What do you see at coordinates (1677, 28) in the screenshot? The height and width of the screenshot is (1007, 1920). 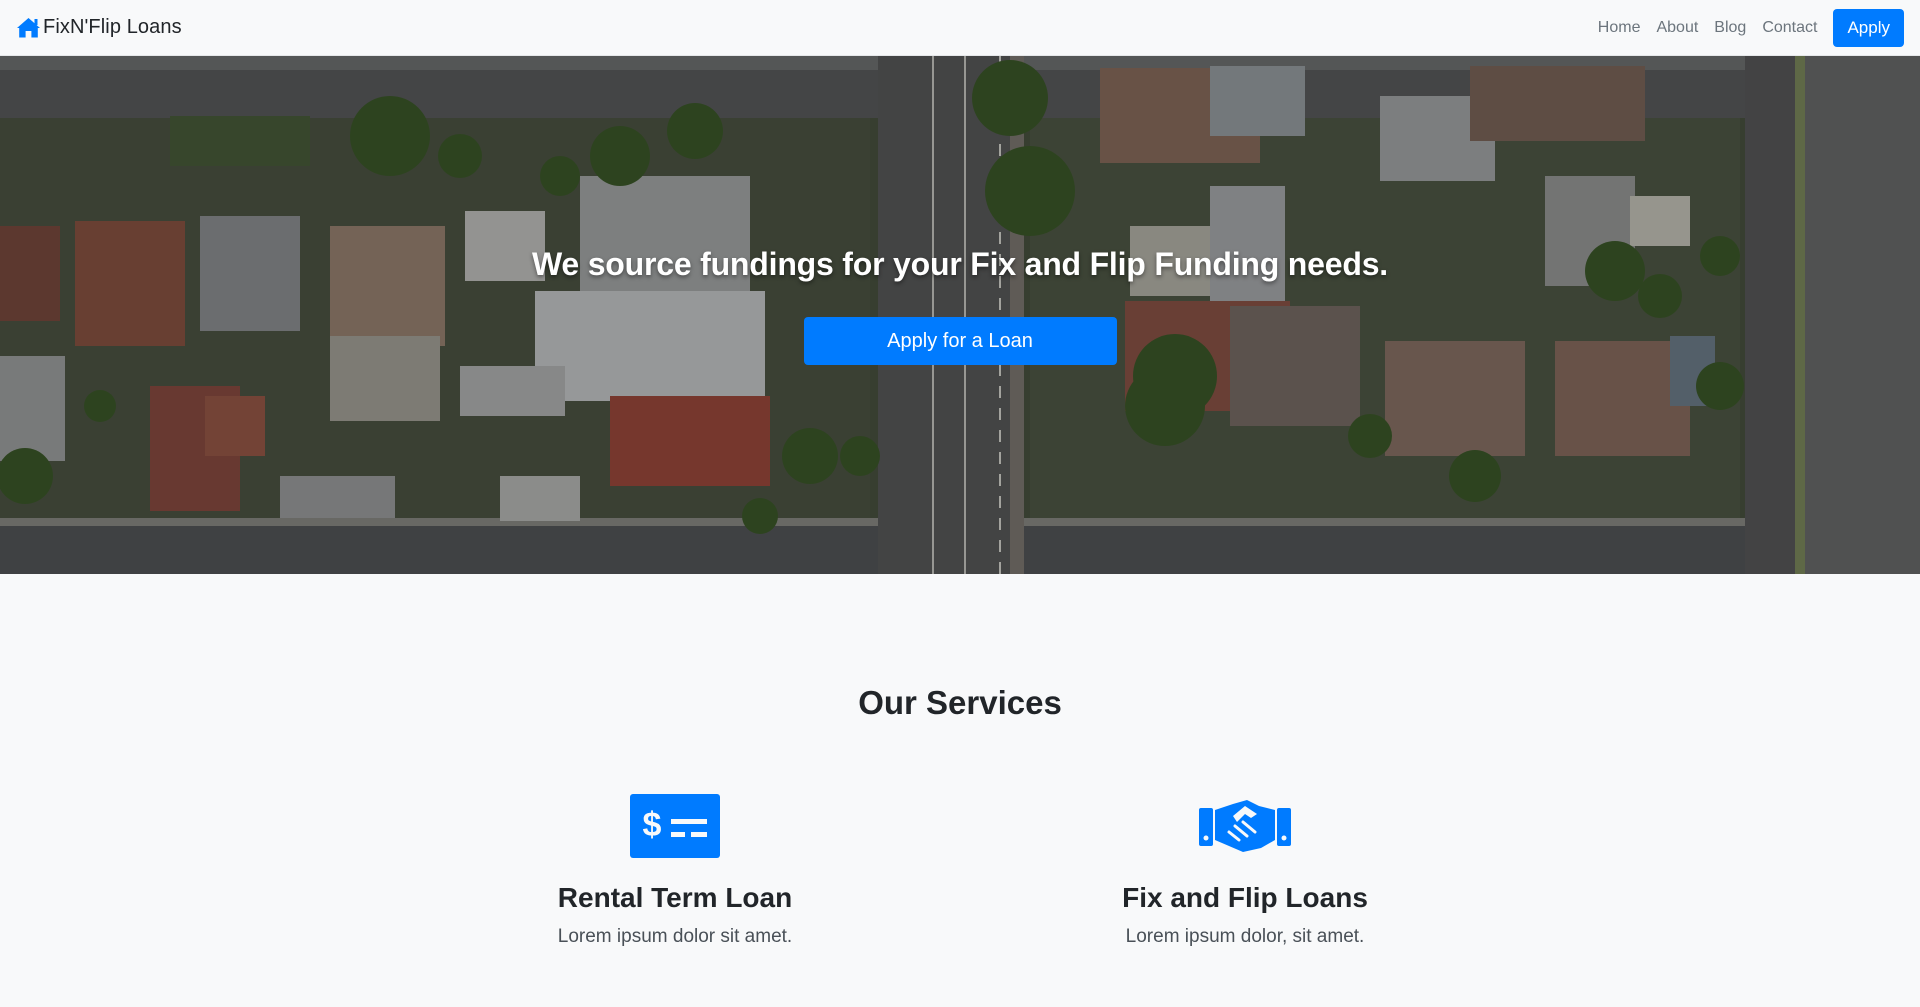 I see `nav-about-link: About` at bounding box center [1677, 28].